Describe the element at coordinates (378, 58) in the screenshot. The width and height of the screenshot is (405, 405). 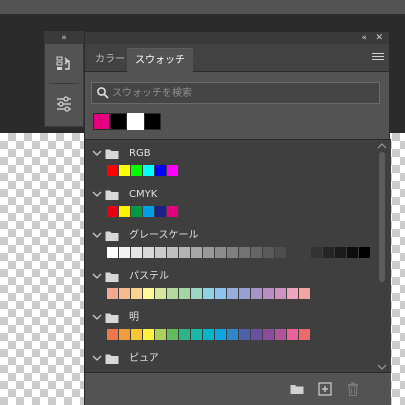
I see `panel-menu-icon` at that location.